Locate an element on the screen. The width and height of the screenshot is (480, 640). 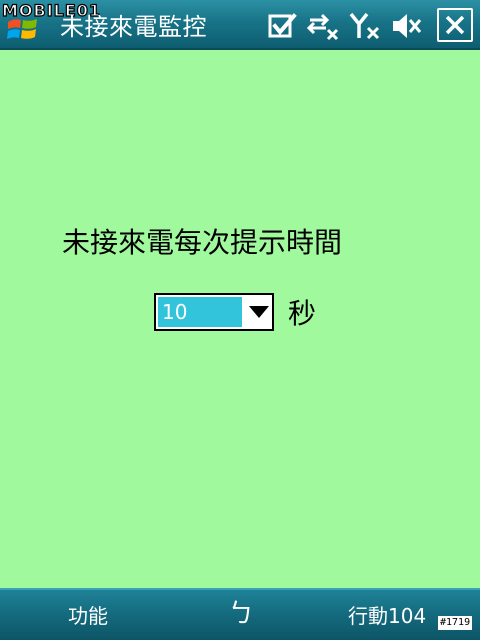
unit-label: 秒 is located at coordinates (302, 313).